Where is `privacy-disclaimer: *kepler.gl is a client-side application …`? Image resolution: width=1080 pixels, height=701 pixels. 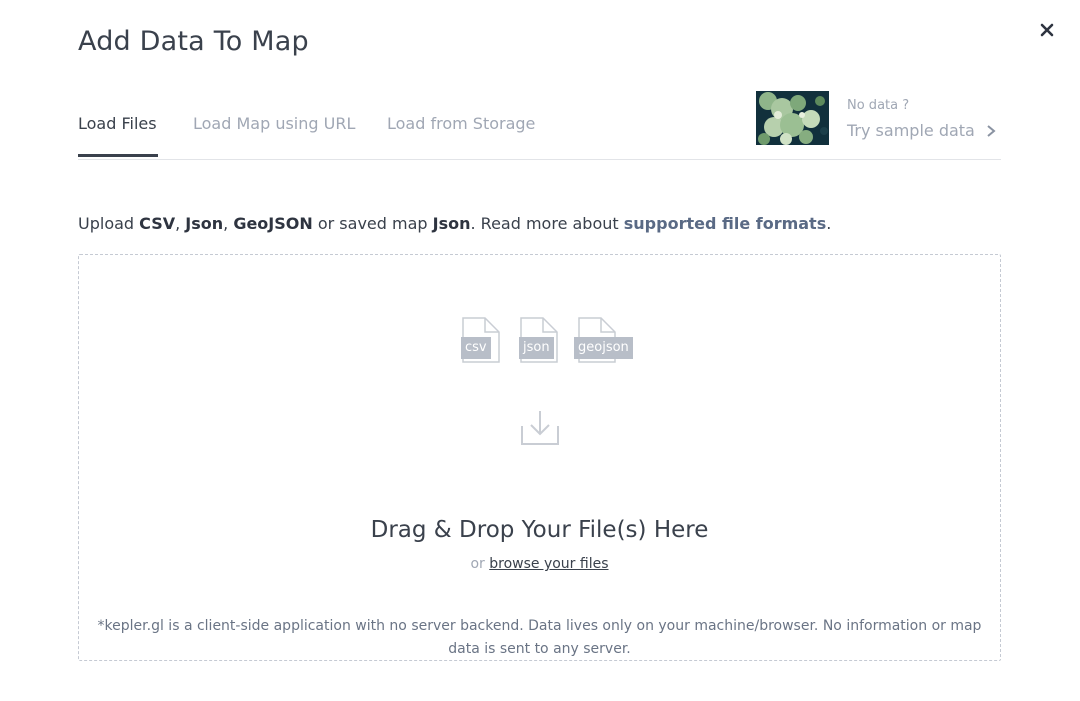
privacy-disclaimer: *kepler.gl is a client-side application … is located at coordinates (539, 637).